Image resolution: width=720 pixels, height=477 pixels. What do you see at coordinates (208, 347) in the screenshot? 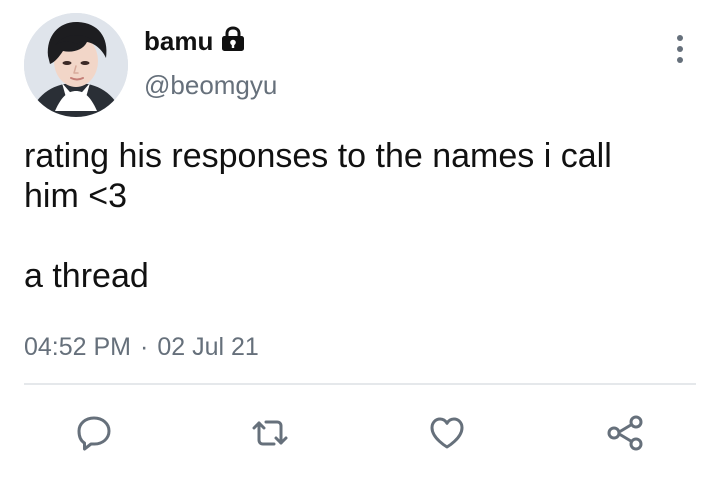
I see `tweet-date: 02 Jul 21` at bounding box center [208, 347].